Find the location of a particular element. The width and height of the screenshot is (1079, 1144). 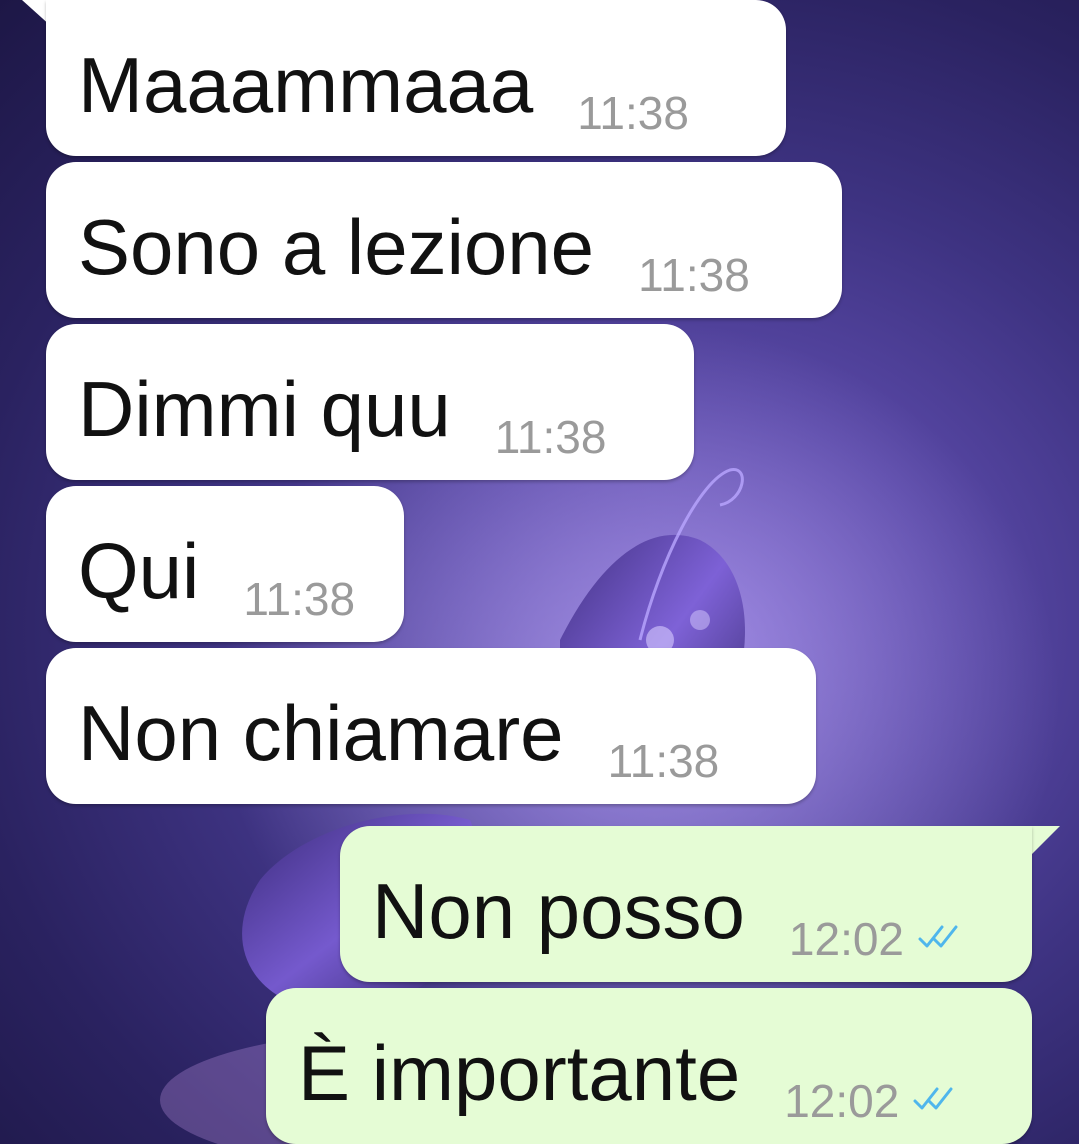

message-text: Sono a lezione is located at coordinates (336, 247).